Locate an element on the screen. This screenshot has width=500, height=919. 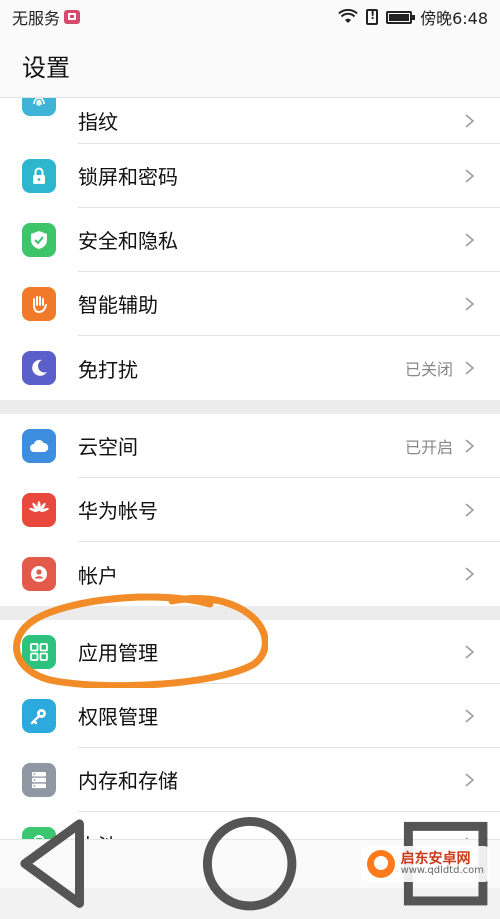
cloud-icon is located at coordinates (39, 446).